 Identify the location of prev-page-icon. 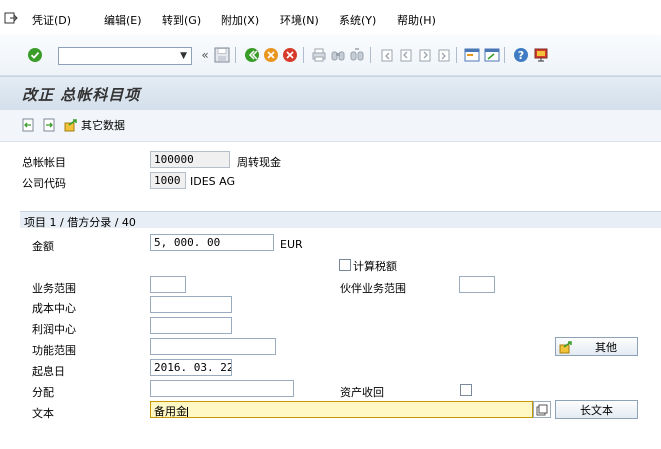
(406, 55).